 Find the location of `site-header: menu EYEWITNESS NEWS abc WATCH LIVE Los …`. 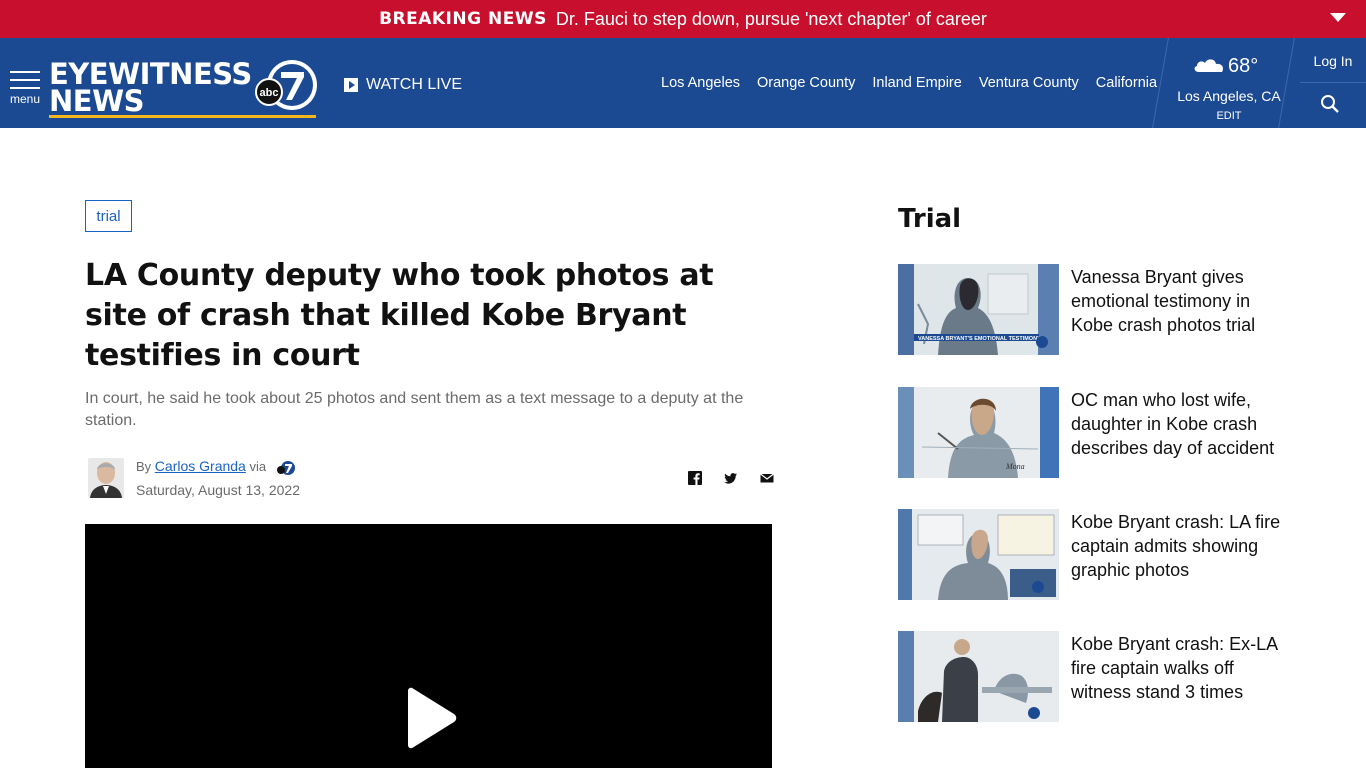

site-header: menu EYEWITNESS NEWS abc WATCH LIVE Los … is located at coordinates (683, 83).